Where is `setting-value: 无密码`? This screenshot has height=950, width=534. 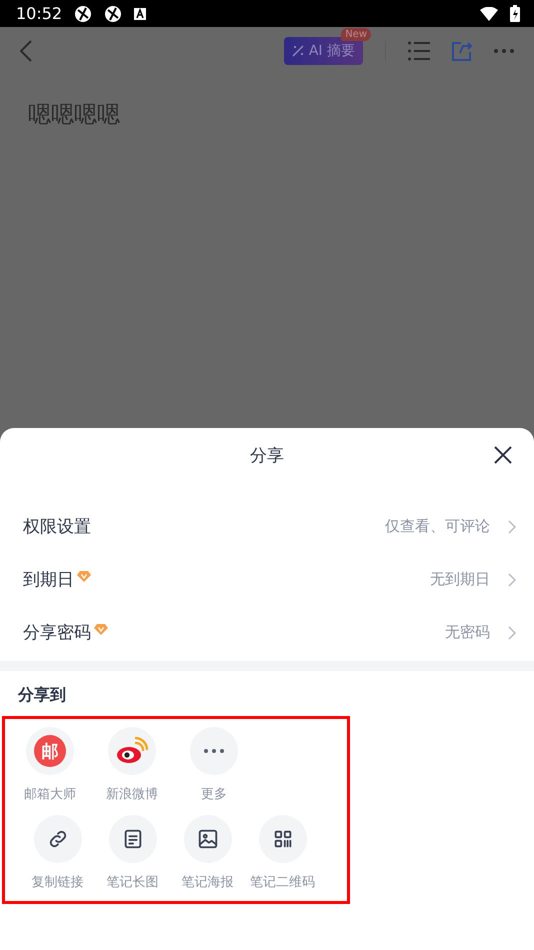 setting-value: 无密码 is located at coordinates (480, 632).